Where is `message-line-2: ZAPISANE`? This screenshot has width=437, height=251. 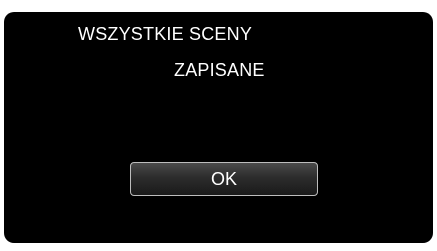 message-line-2: ZAPISANE is located at coordinates (219, 70).